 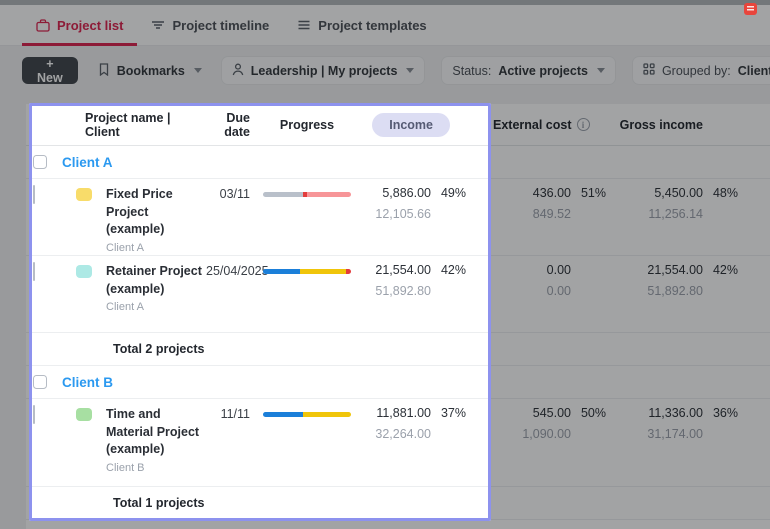 What do you see at coordinates (158, 25) in the screenshot?
I see `timeline-lines-icon` at bounding box center [158, 25].